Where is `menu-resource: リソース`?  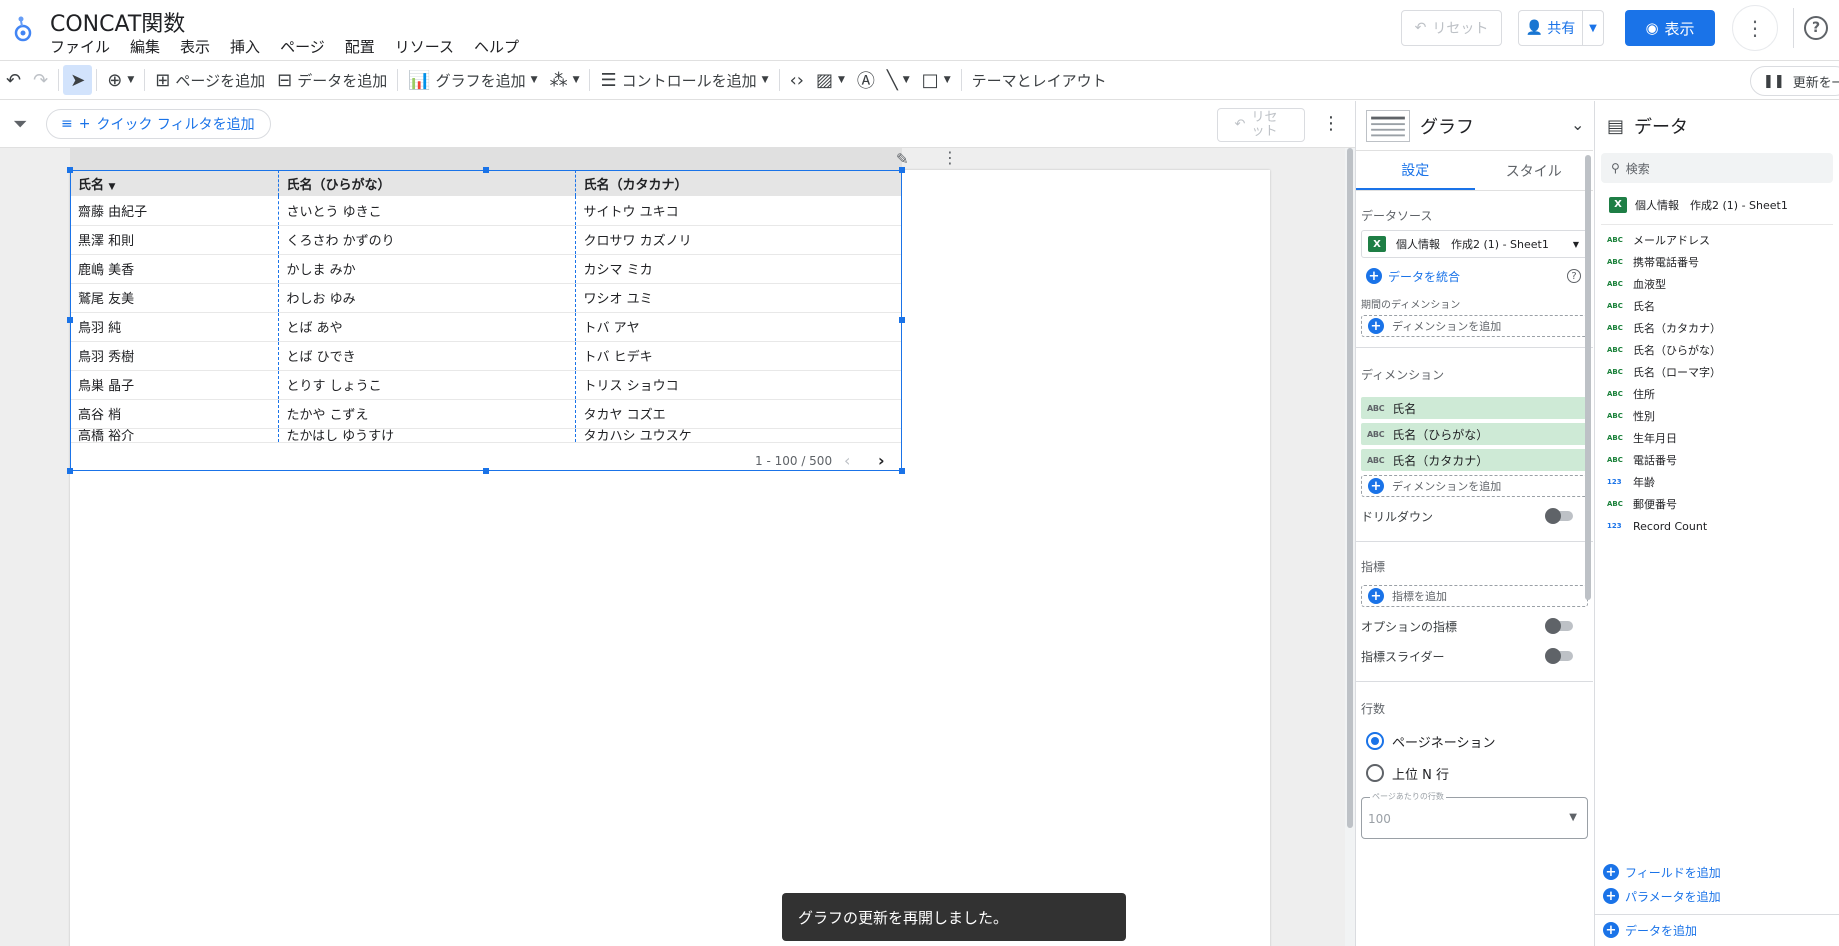
menu-resource: リソース is located at coordinates (424, 46).